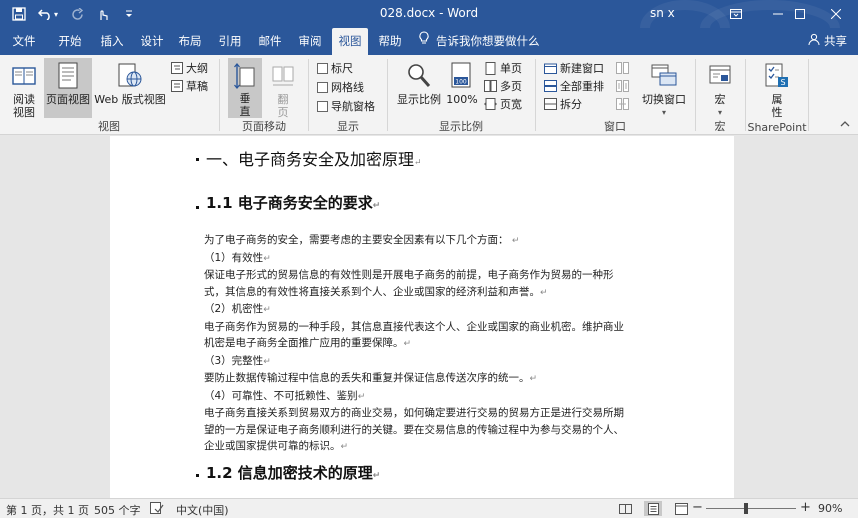  What do you see at coordinates (245, 98) in the screenshot?
I see `vertical-label-1: 垂` at bounding box center [245, 98].